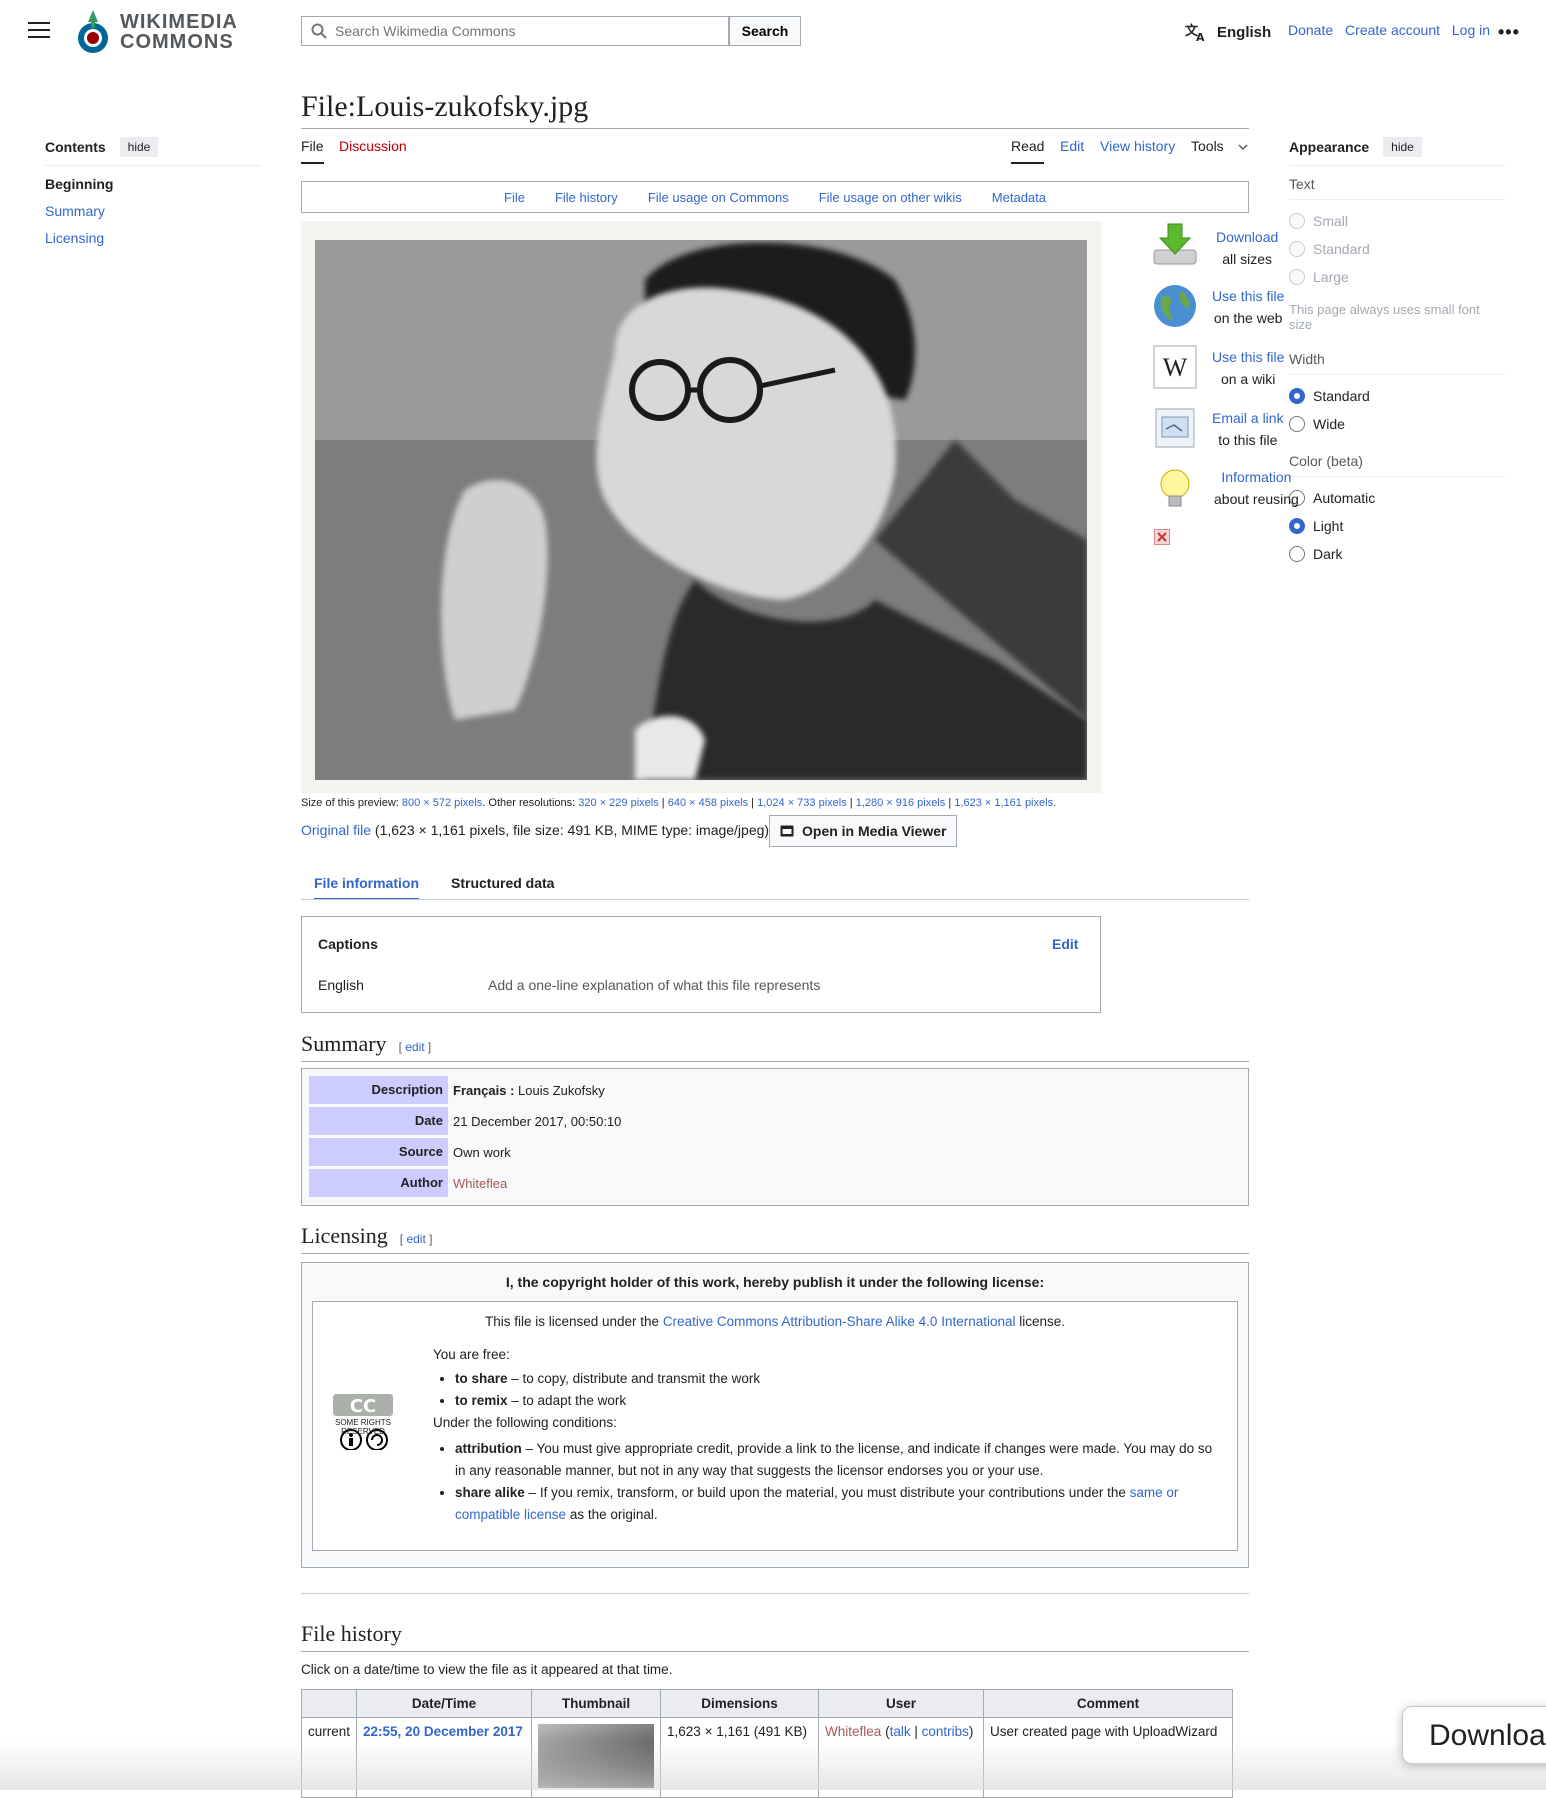  I want to click on toc-item-licensing: Licensing, so click(74, 238).